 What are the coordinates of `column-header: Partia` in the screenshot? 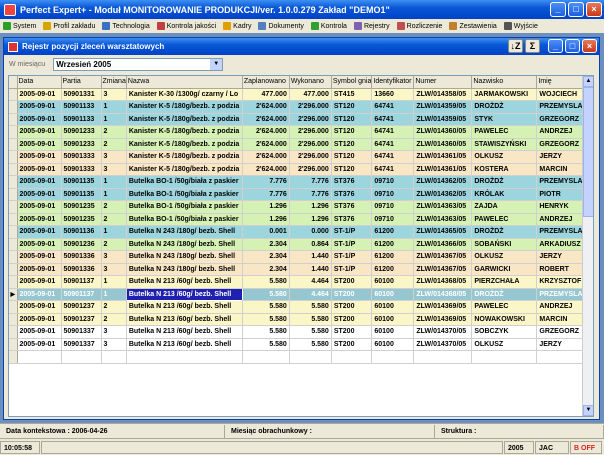 It's located at (81, 82).